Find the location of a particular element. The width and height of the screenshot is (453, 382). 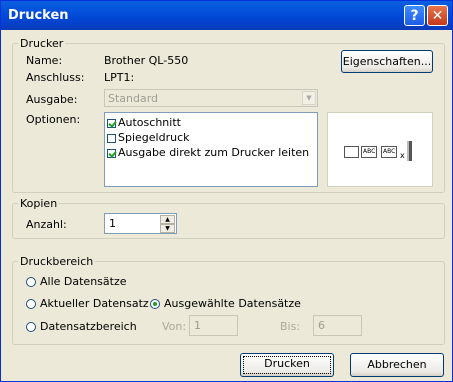

option-item-autoschnitt: Autoschnitt is located at coordinates (144, 122).